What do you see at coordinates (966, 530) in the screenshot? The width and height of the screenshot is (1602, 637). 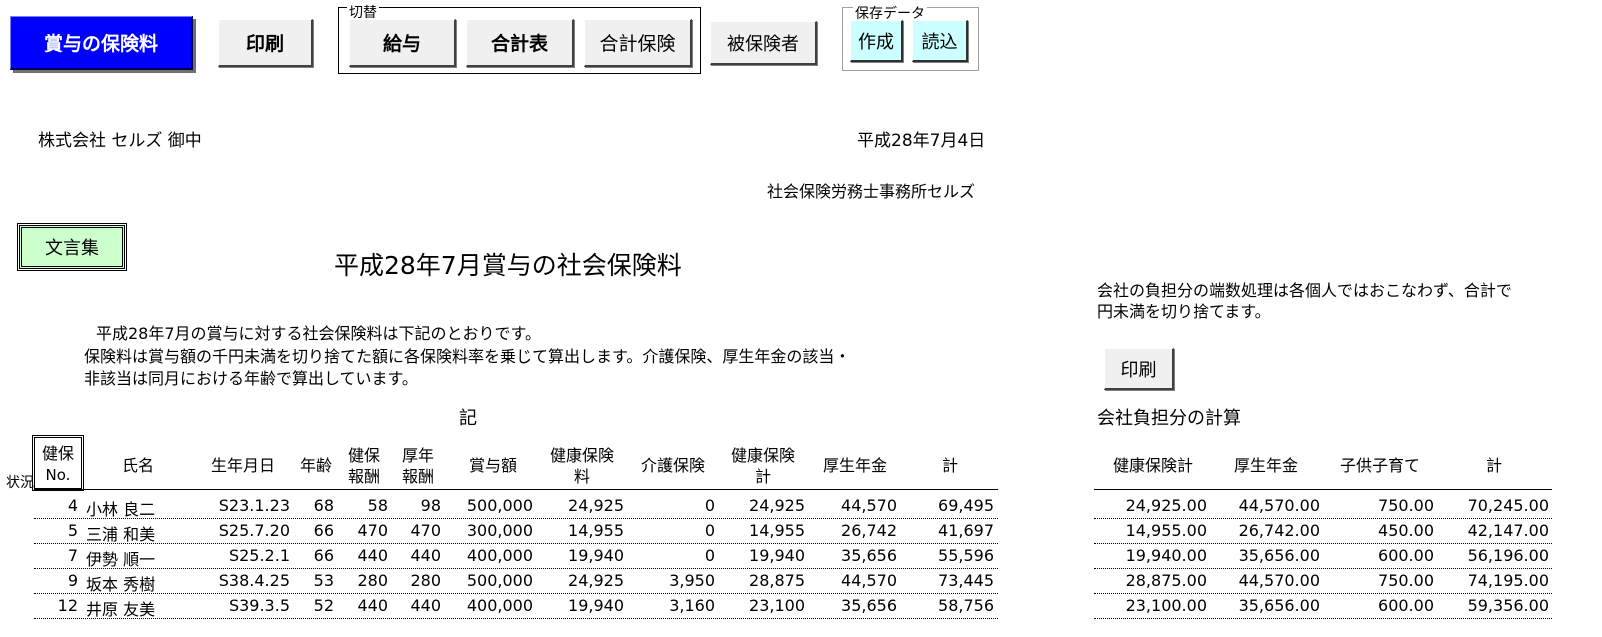 I see `cell-total: 41,697` at bounding box center [966, 530].